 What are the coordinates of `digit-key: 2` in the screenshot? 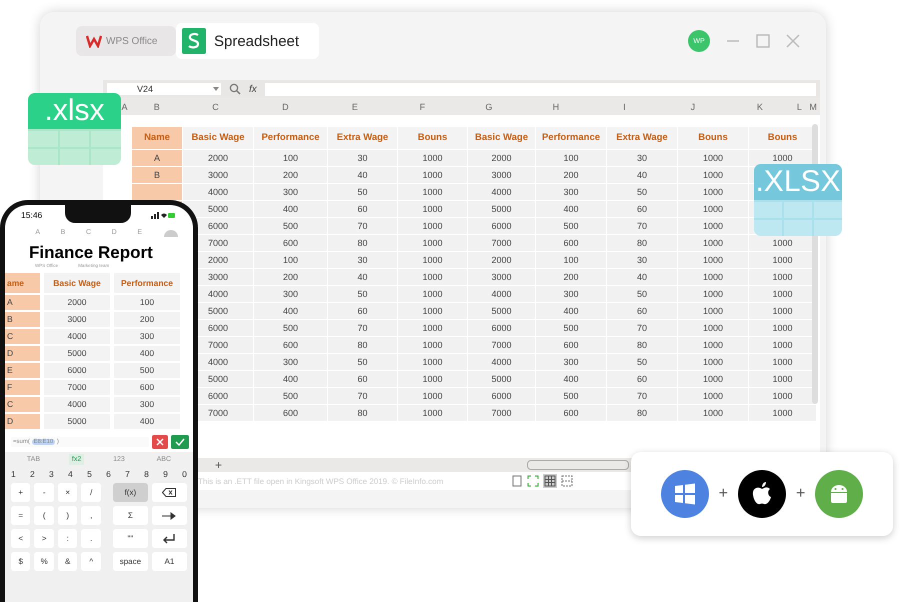 It's located at (32, 474).